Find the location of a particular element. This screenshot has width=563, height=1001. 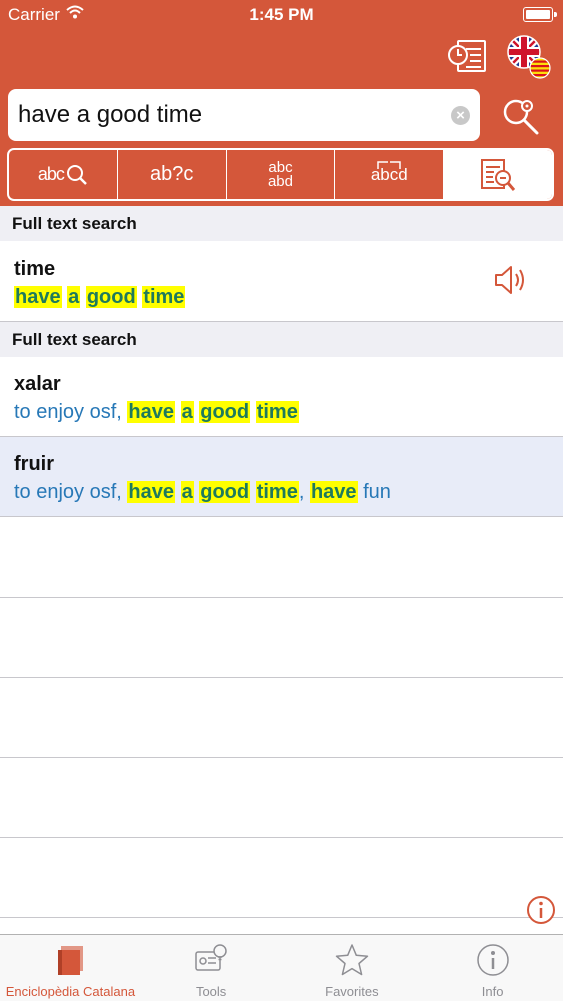

speaker-icon is located at coordinates (511, 280).